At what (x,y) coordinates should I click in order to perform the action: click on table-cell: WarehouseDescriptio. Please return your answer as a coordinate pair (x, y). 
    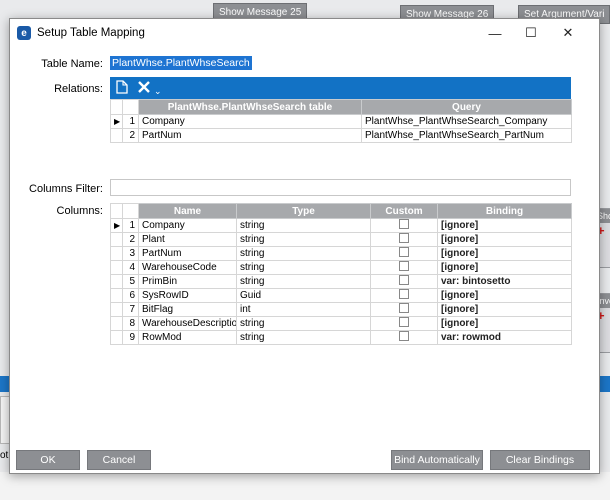
    Looking at the image, I should click on (187, 323).